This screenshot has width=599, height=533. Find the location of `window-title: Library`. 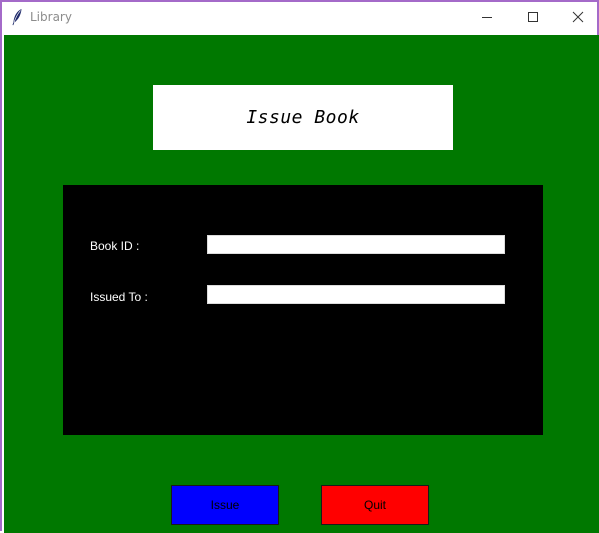

window-title: Library is located at coordinates (51, 17).